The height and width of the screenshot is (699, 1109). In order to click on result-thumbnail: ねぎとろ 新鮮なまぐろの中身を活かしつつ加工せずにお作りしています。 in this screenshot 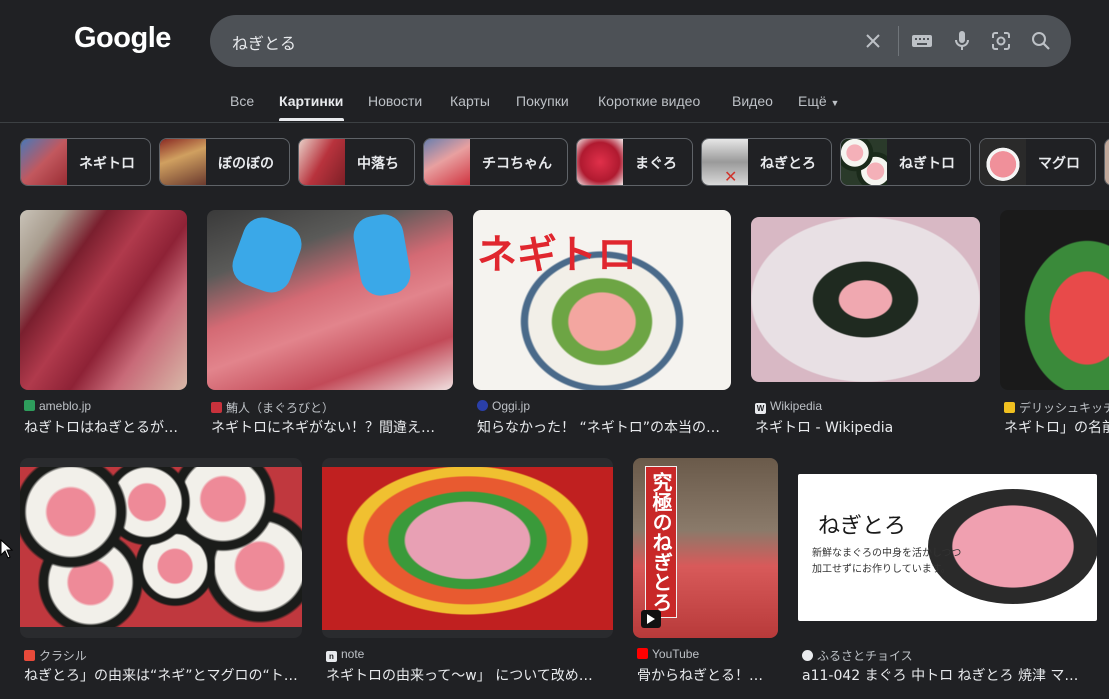, I will do `click(947, 547)`.